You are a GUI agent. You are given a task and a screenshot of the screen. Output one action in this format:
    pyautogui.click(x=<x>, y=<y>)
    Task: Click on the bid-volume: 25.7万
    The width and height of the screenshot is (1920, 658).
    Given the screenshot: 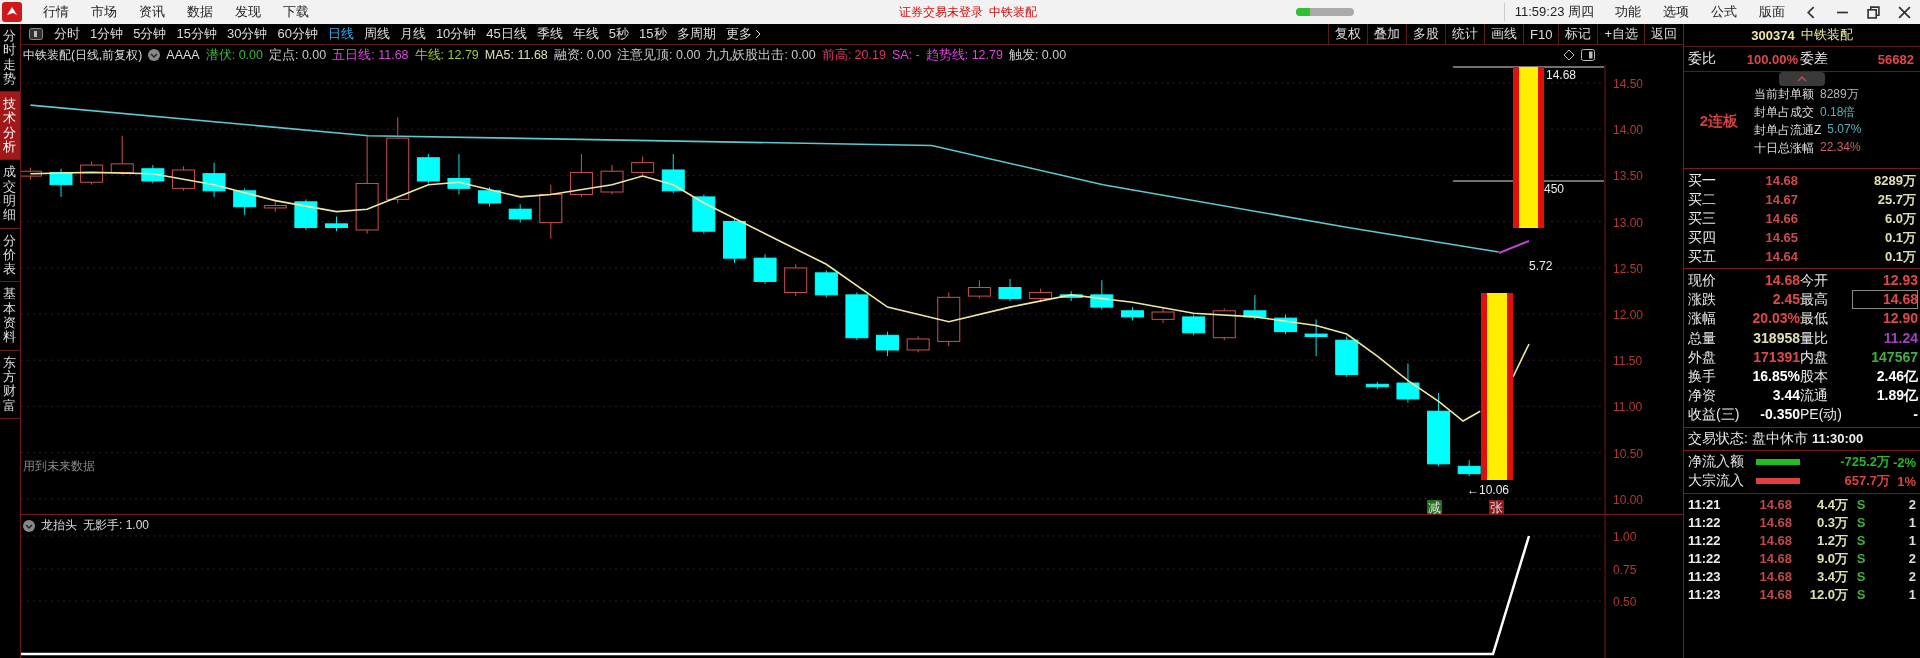 What is the action you would take?
    pyautogui.click(x=1896, y=199)
    